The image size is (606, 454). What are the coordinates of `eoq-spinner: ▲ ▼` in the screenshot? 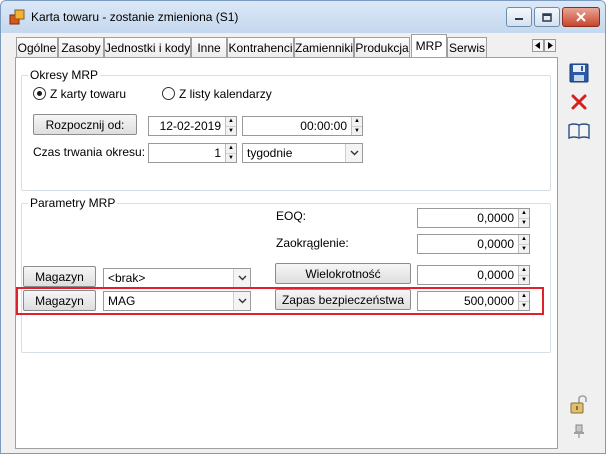 It's located at (523, 218).